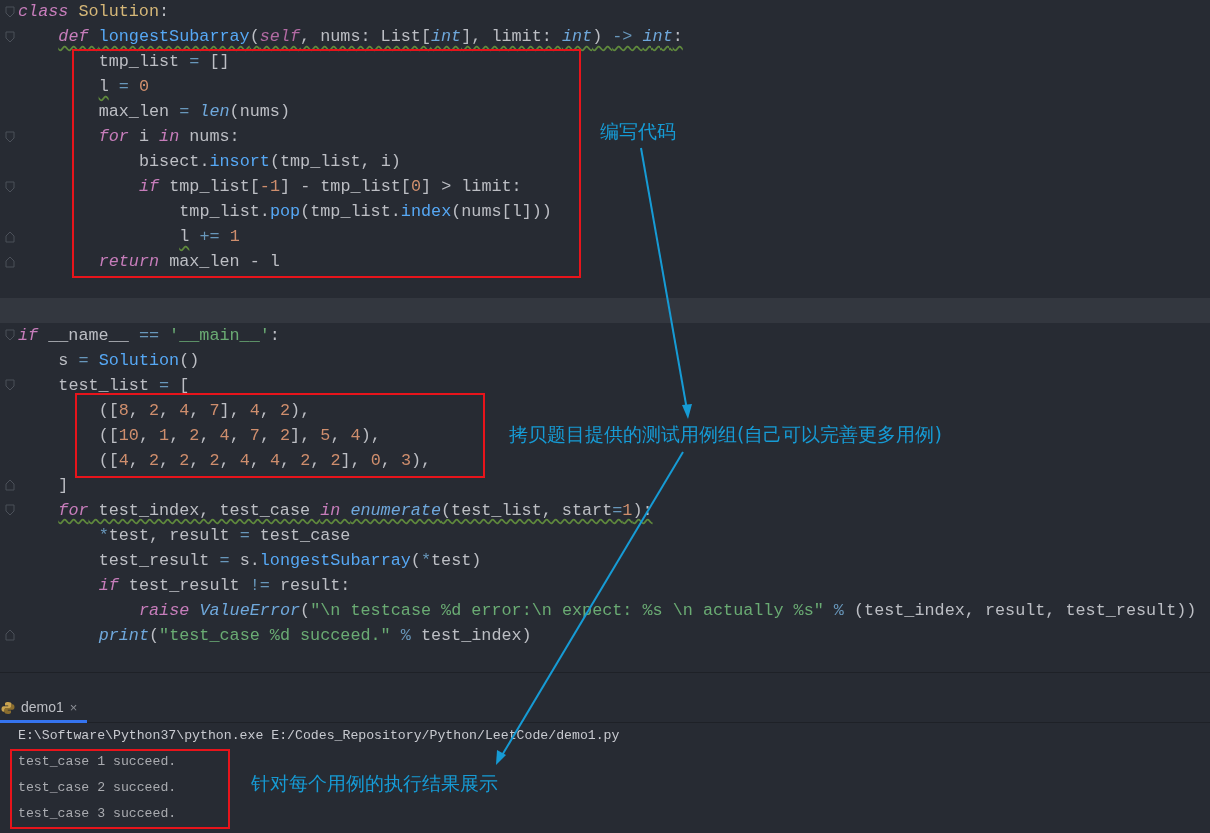 The image size is (1210, 833). What do you see at coordinates (638, 131) in the screenshot?
I see `annotation-label: 编写代码` at bounding box center [638, 131].